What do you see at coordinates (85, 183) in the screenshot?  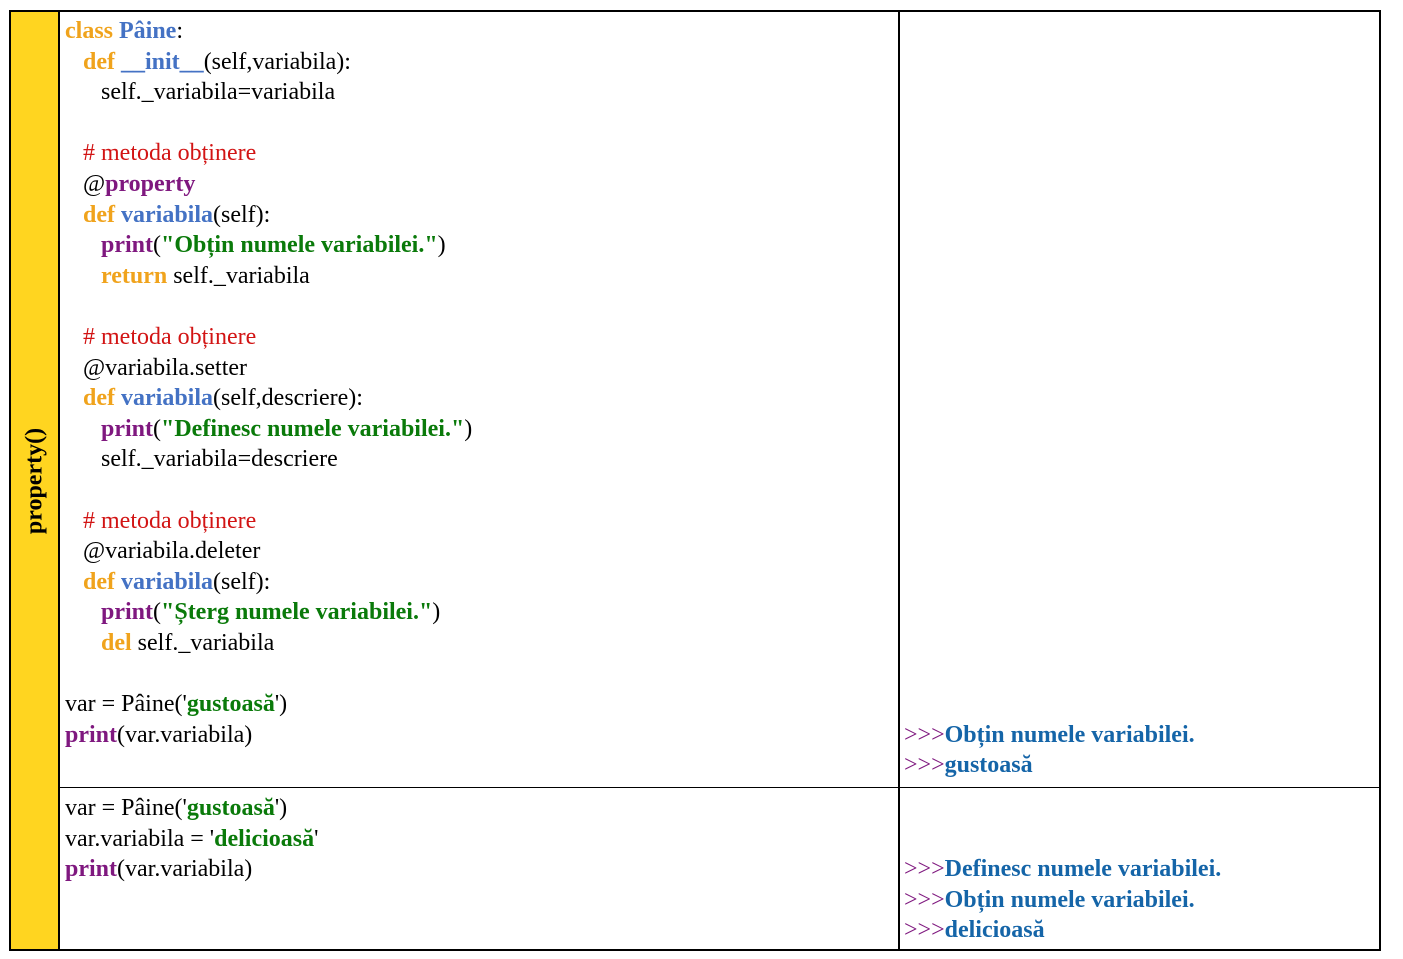 I see `code-token: @` at bounding box center [85, 183].